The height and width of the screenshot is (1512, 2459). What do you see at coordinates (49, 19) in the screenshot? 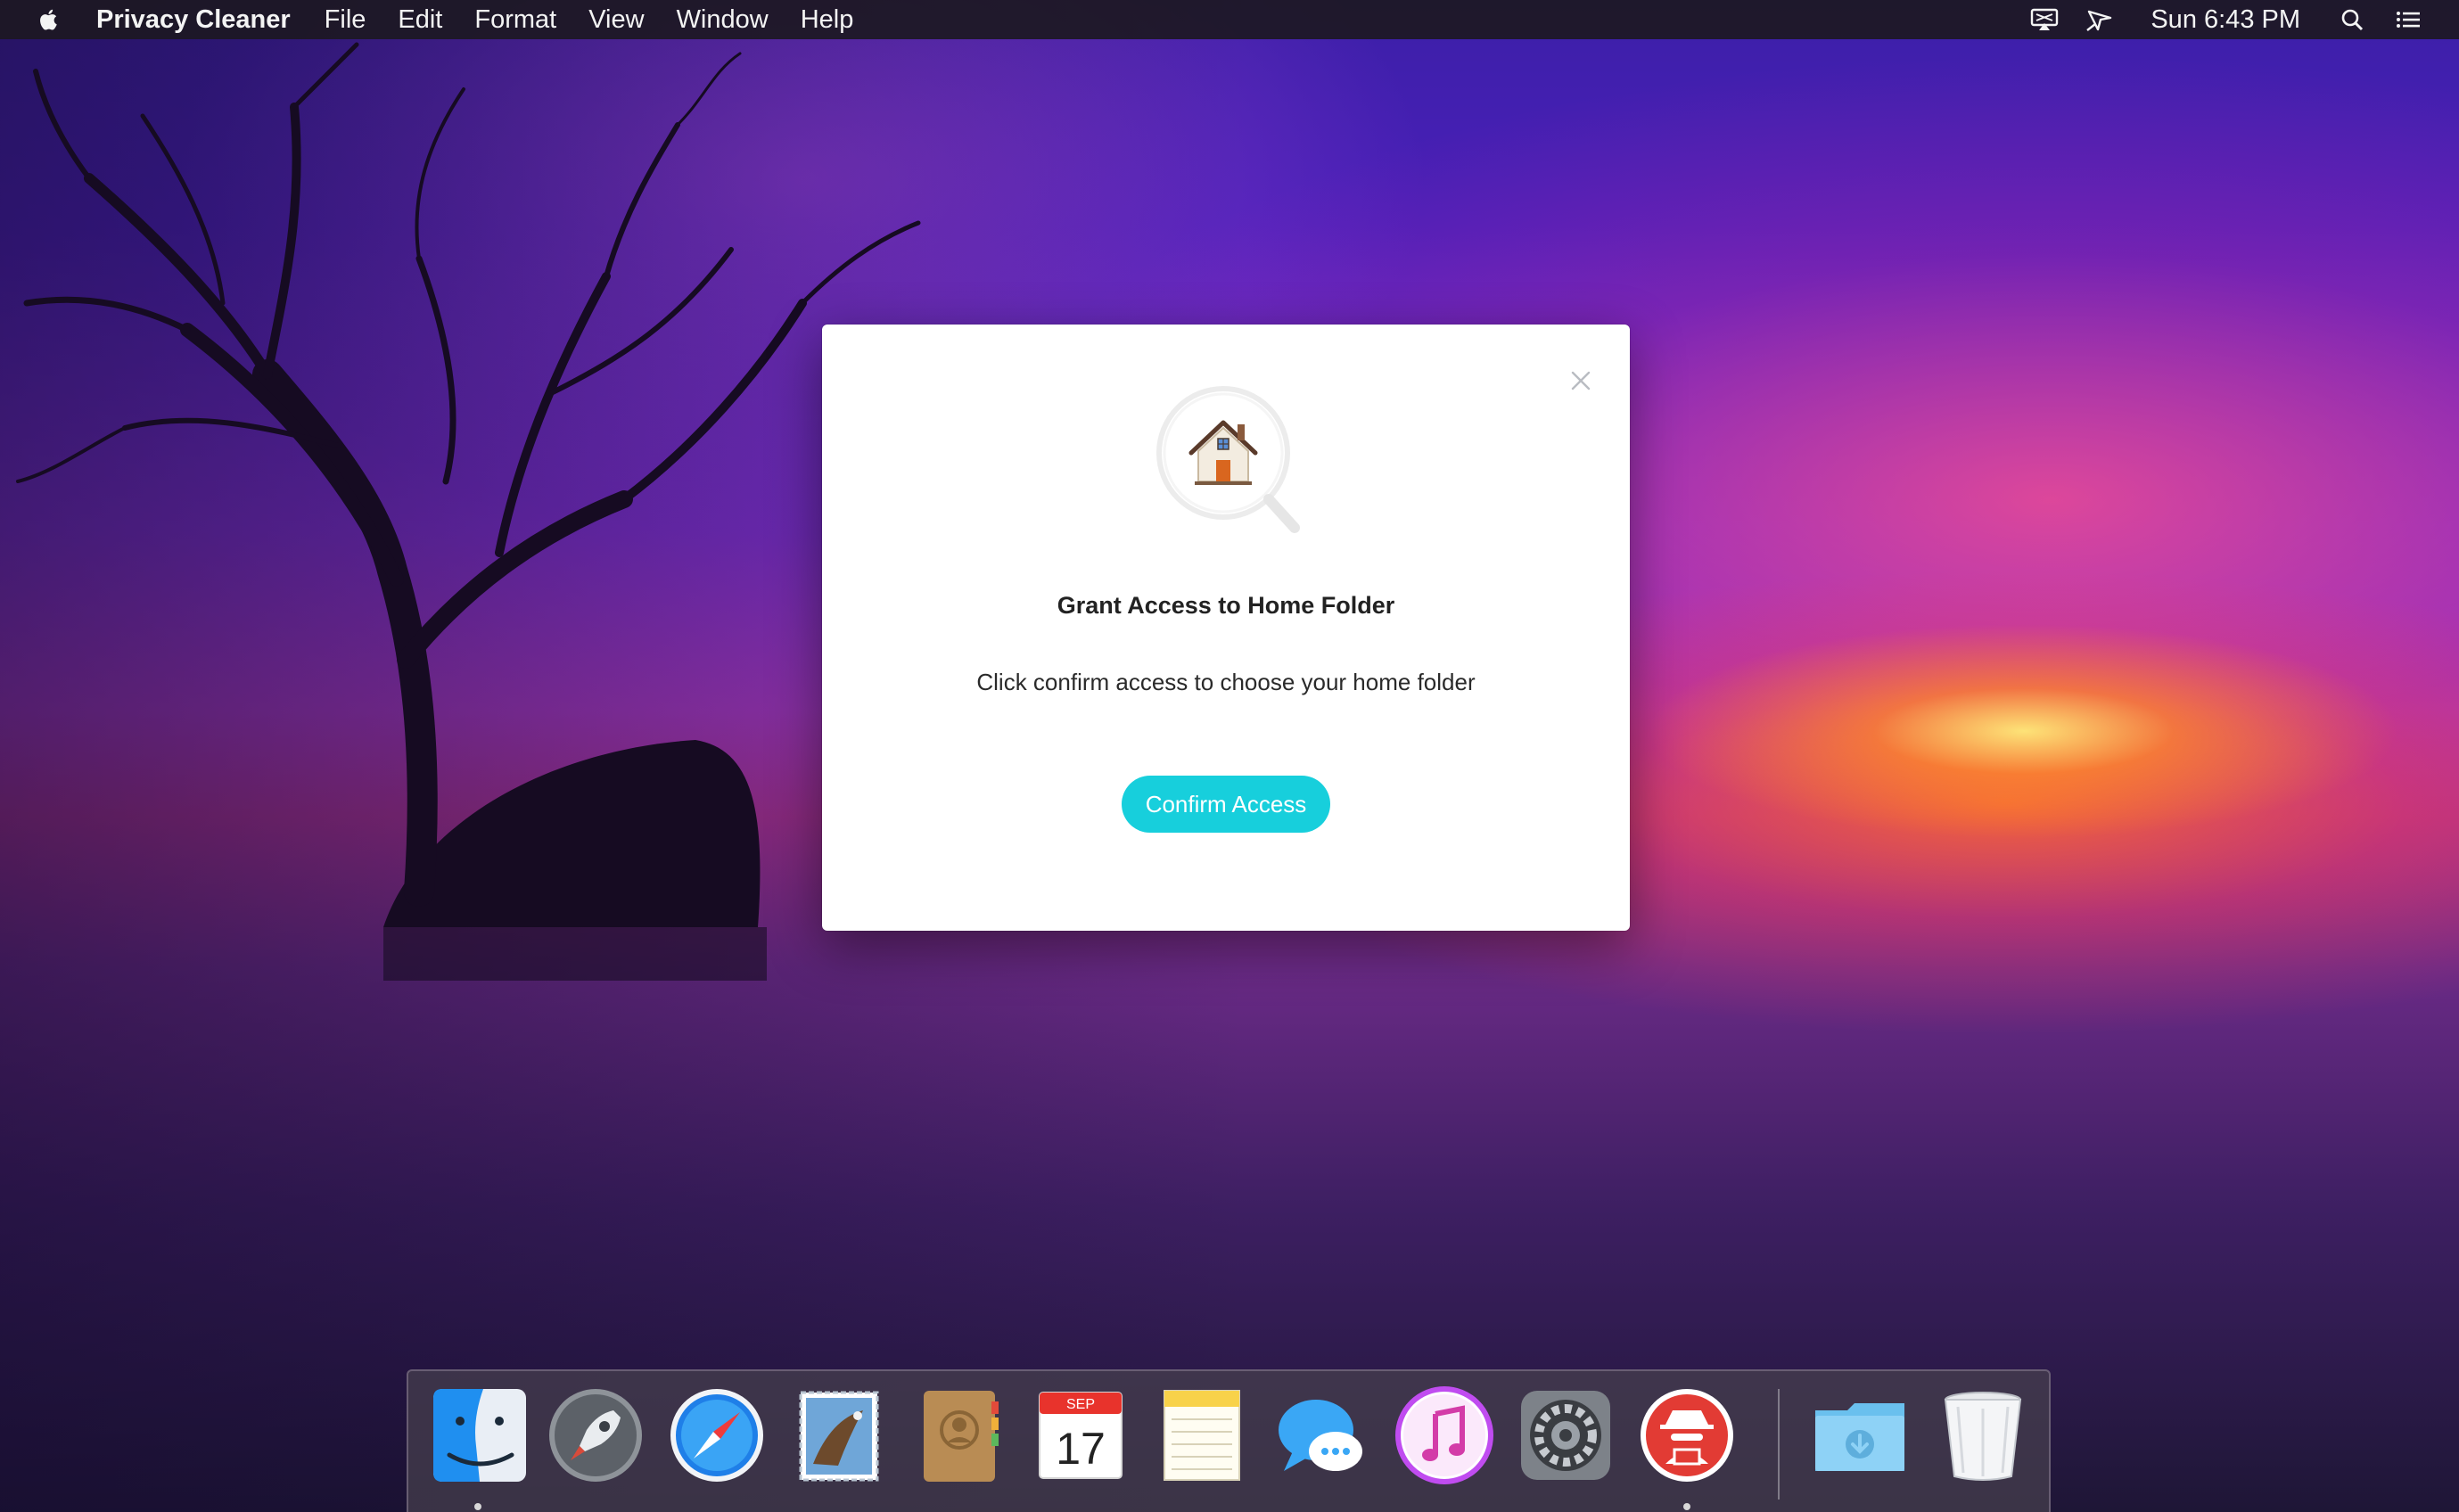
I see `apple-icon` at bounding box center [49, 19].